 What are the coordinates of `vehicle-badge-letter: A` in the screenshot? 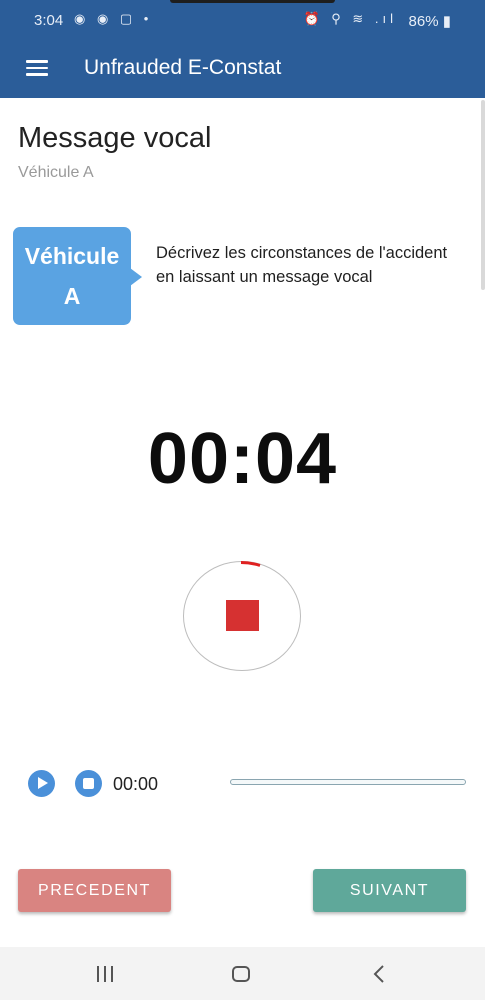 It's located at (72, 296).